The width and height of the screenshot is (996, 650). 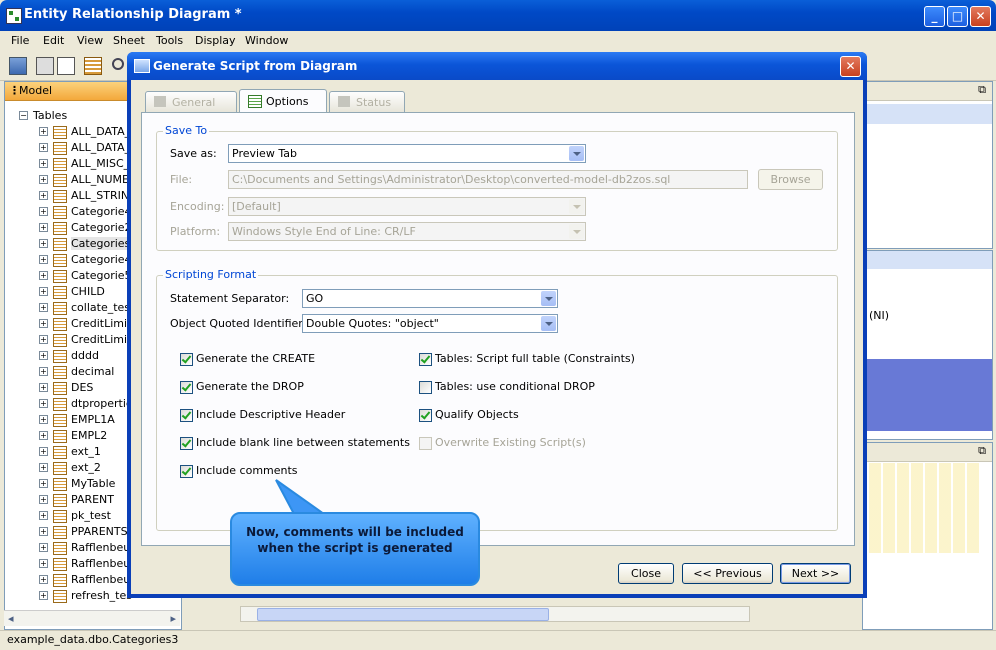 I want to click on dialog-title: Generate Script from Diagram, so click(x=255, y=66).